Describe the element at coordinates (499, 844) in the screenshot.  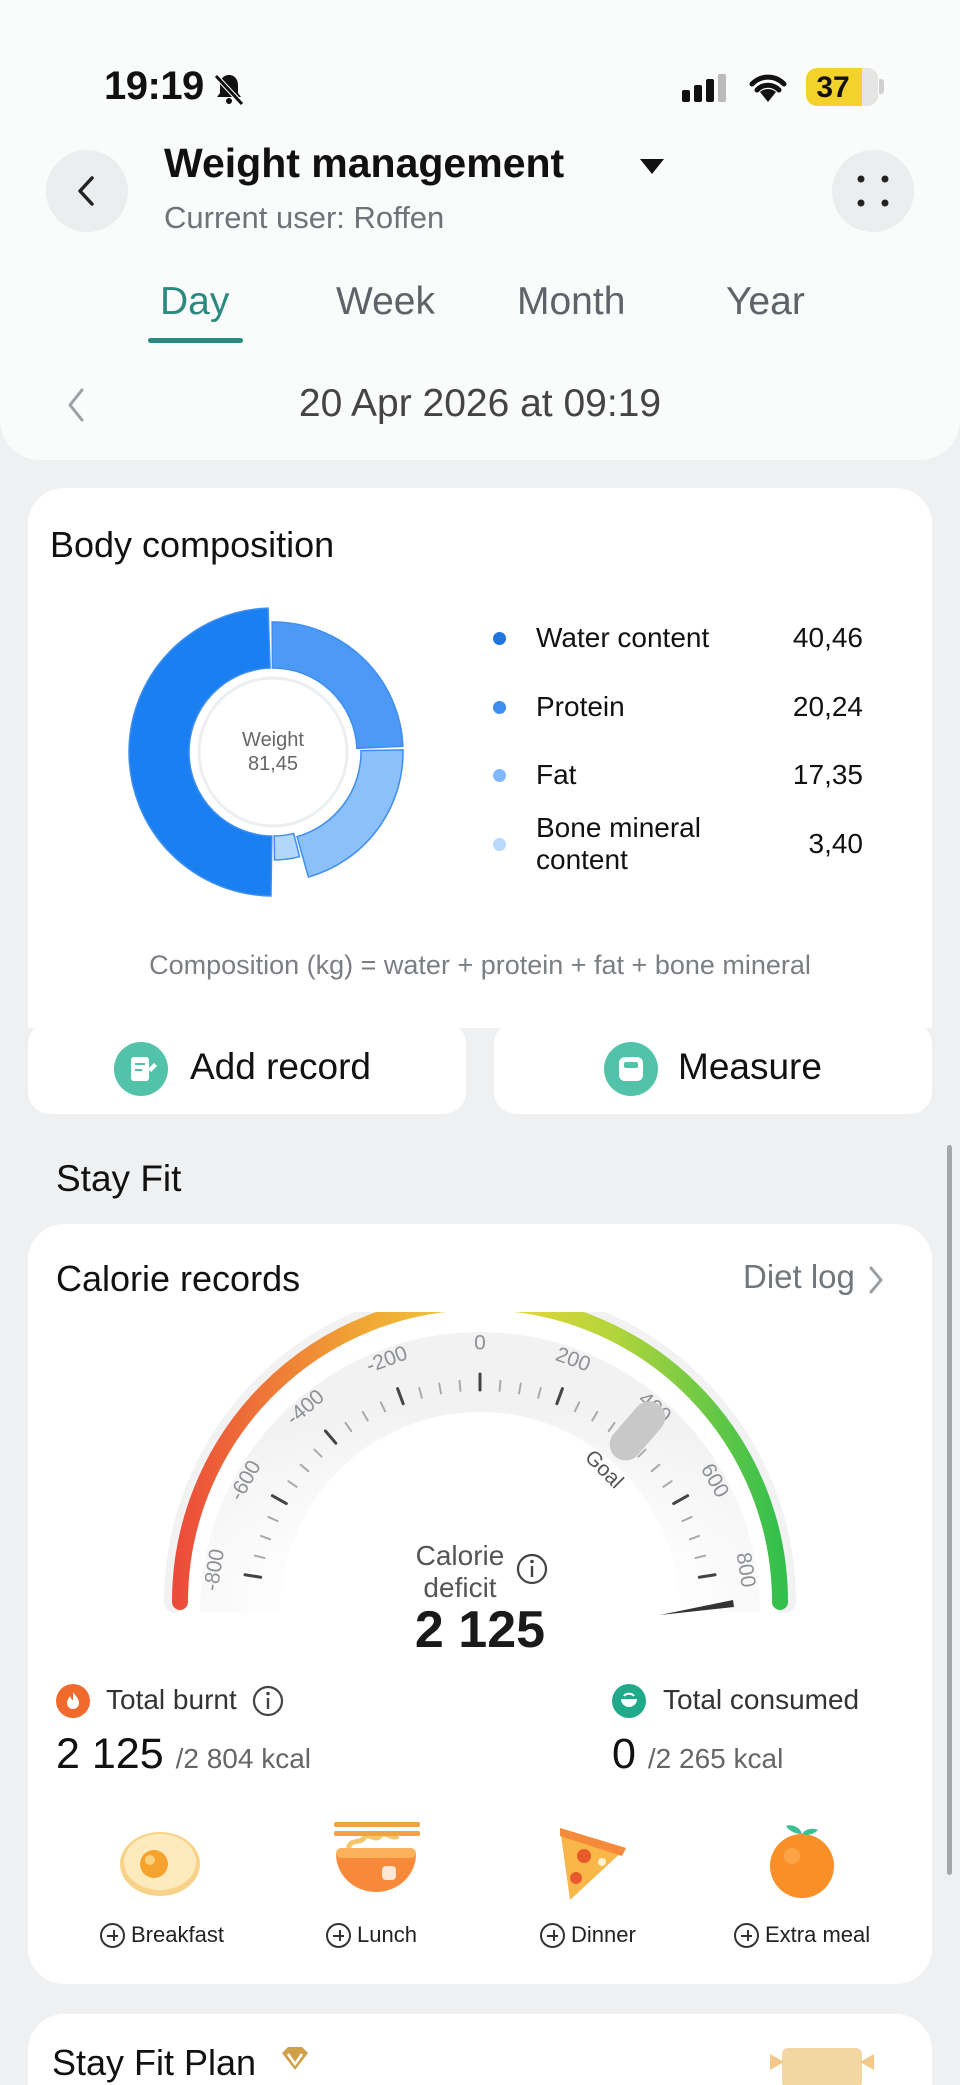
I see `legend-dot-bone-mineral` at that location.